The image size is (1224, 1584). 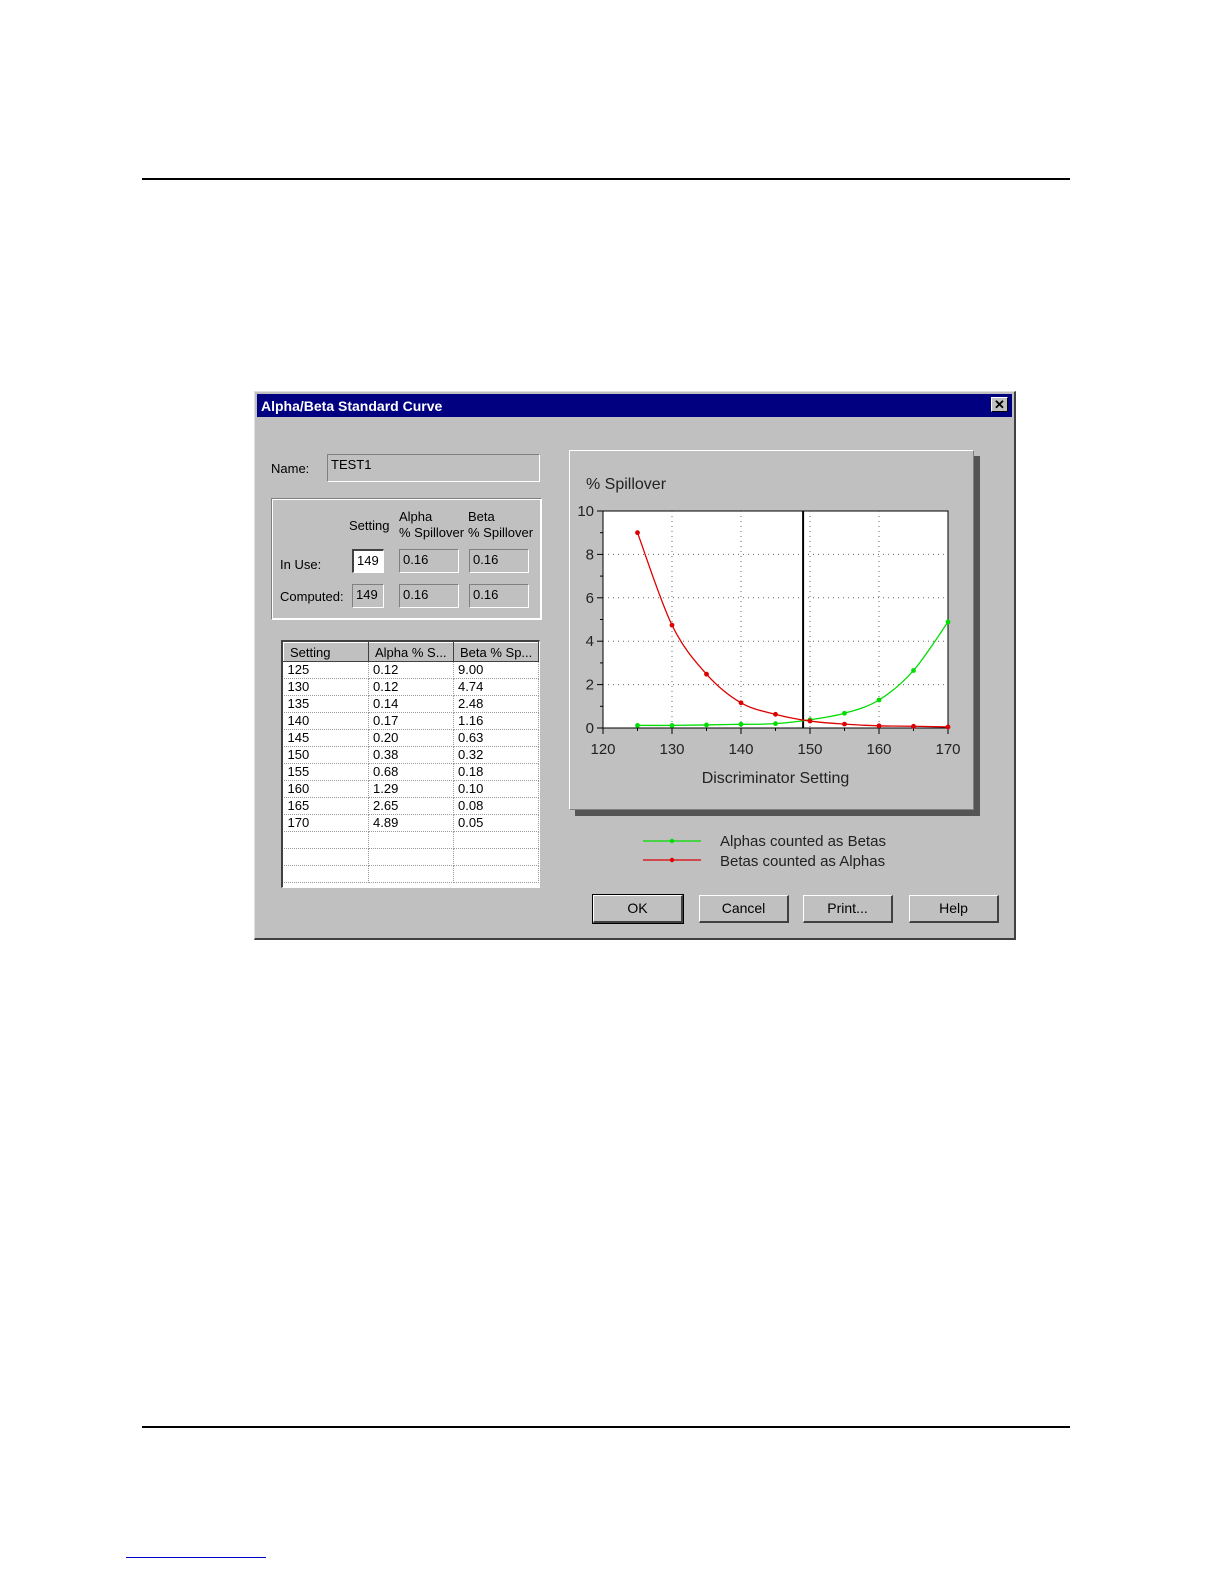 I want to click on cell-beta: 2.48, so click(x=496, y=704).